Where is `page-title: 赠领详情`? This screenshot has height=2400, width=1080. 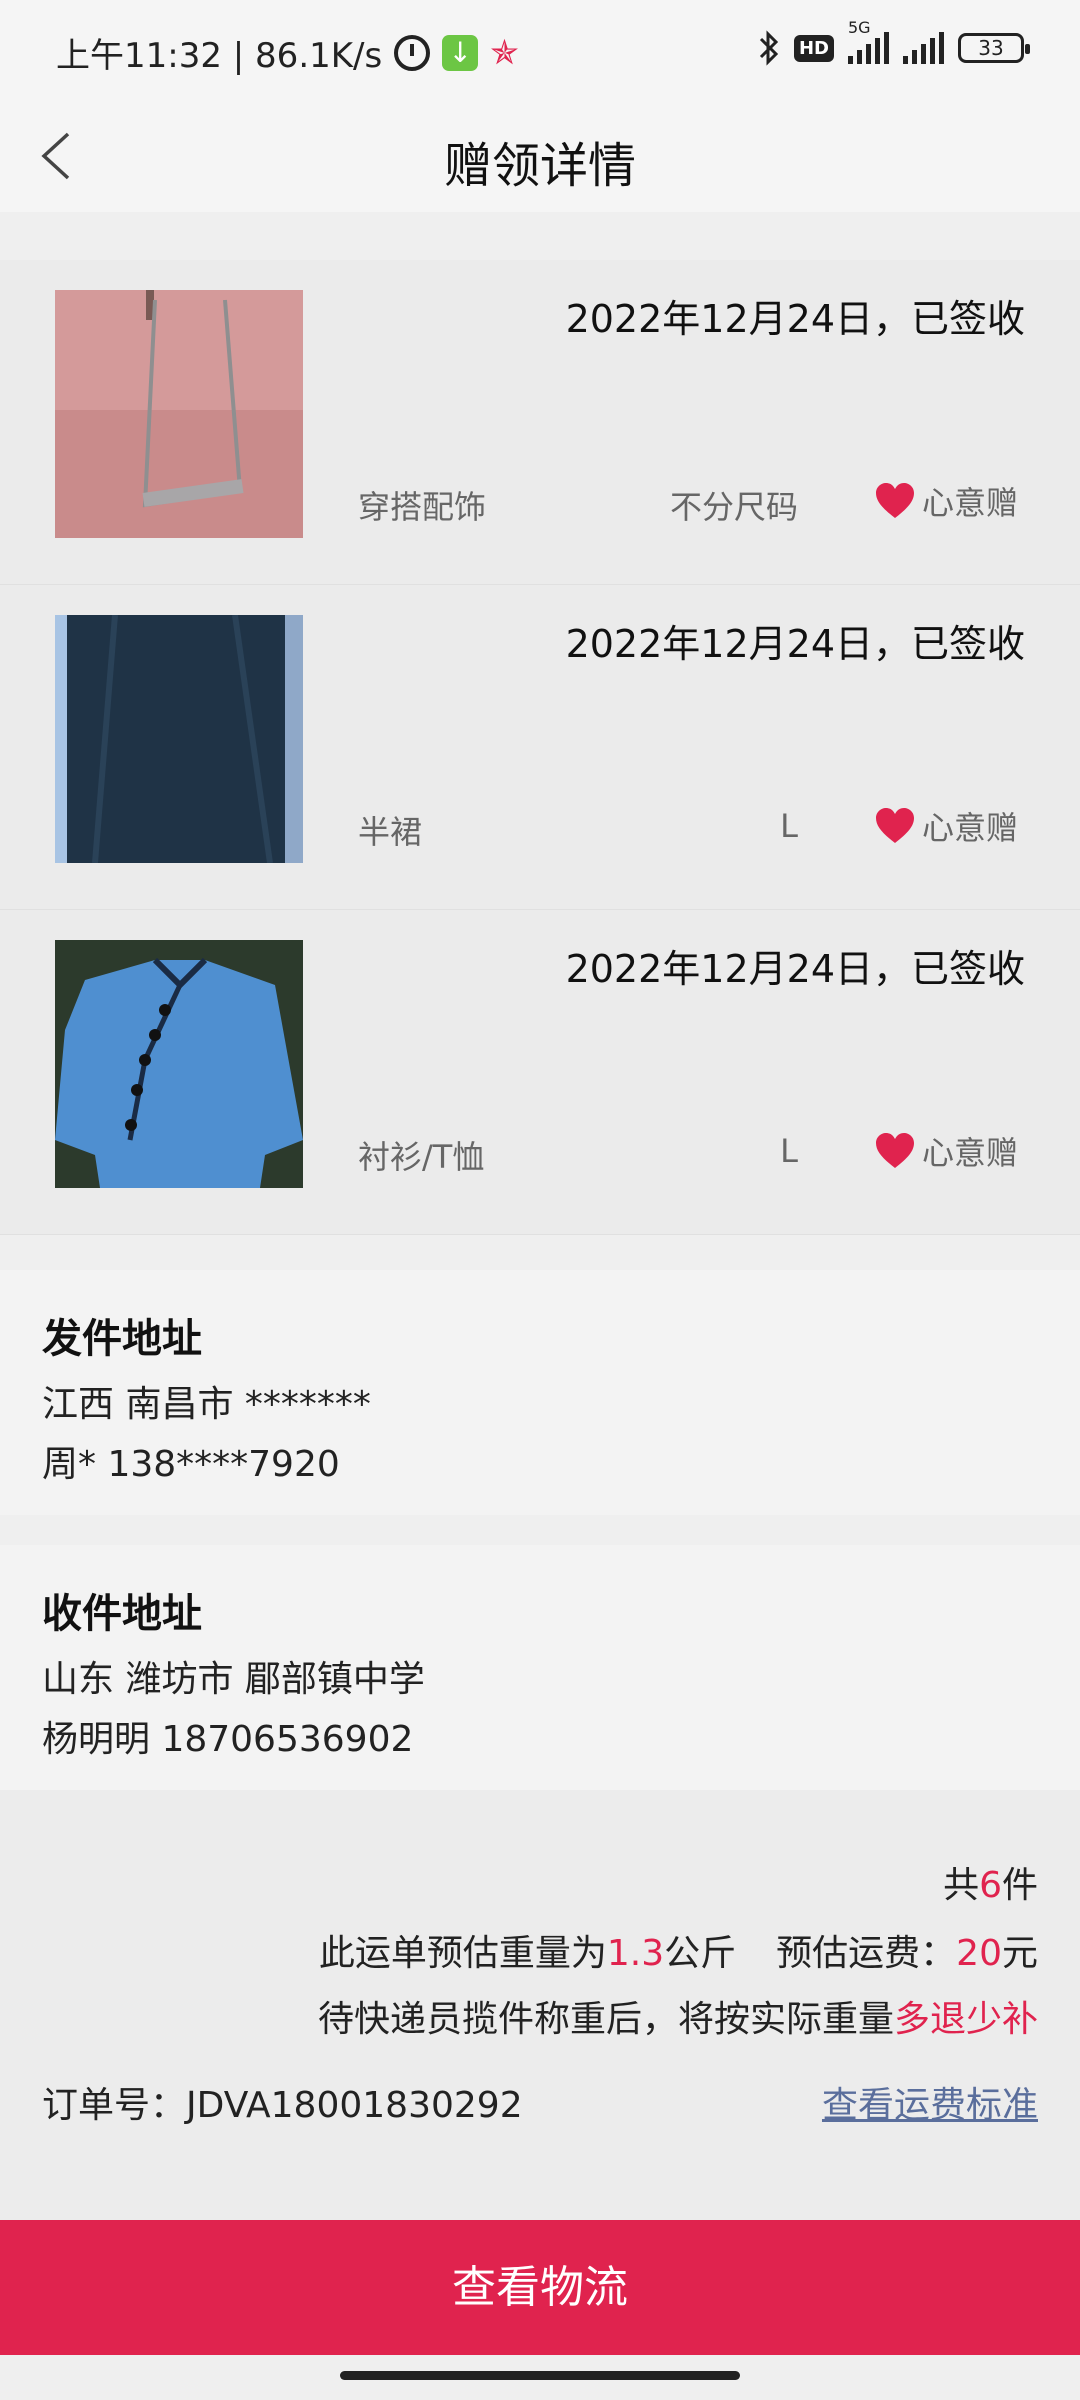
page-title: 赠领详情 is located at coordinates (539, 166).